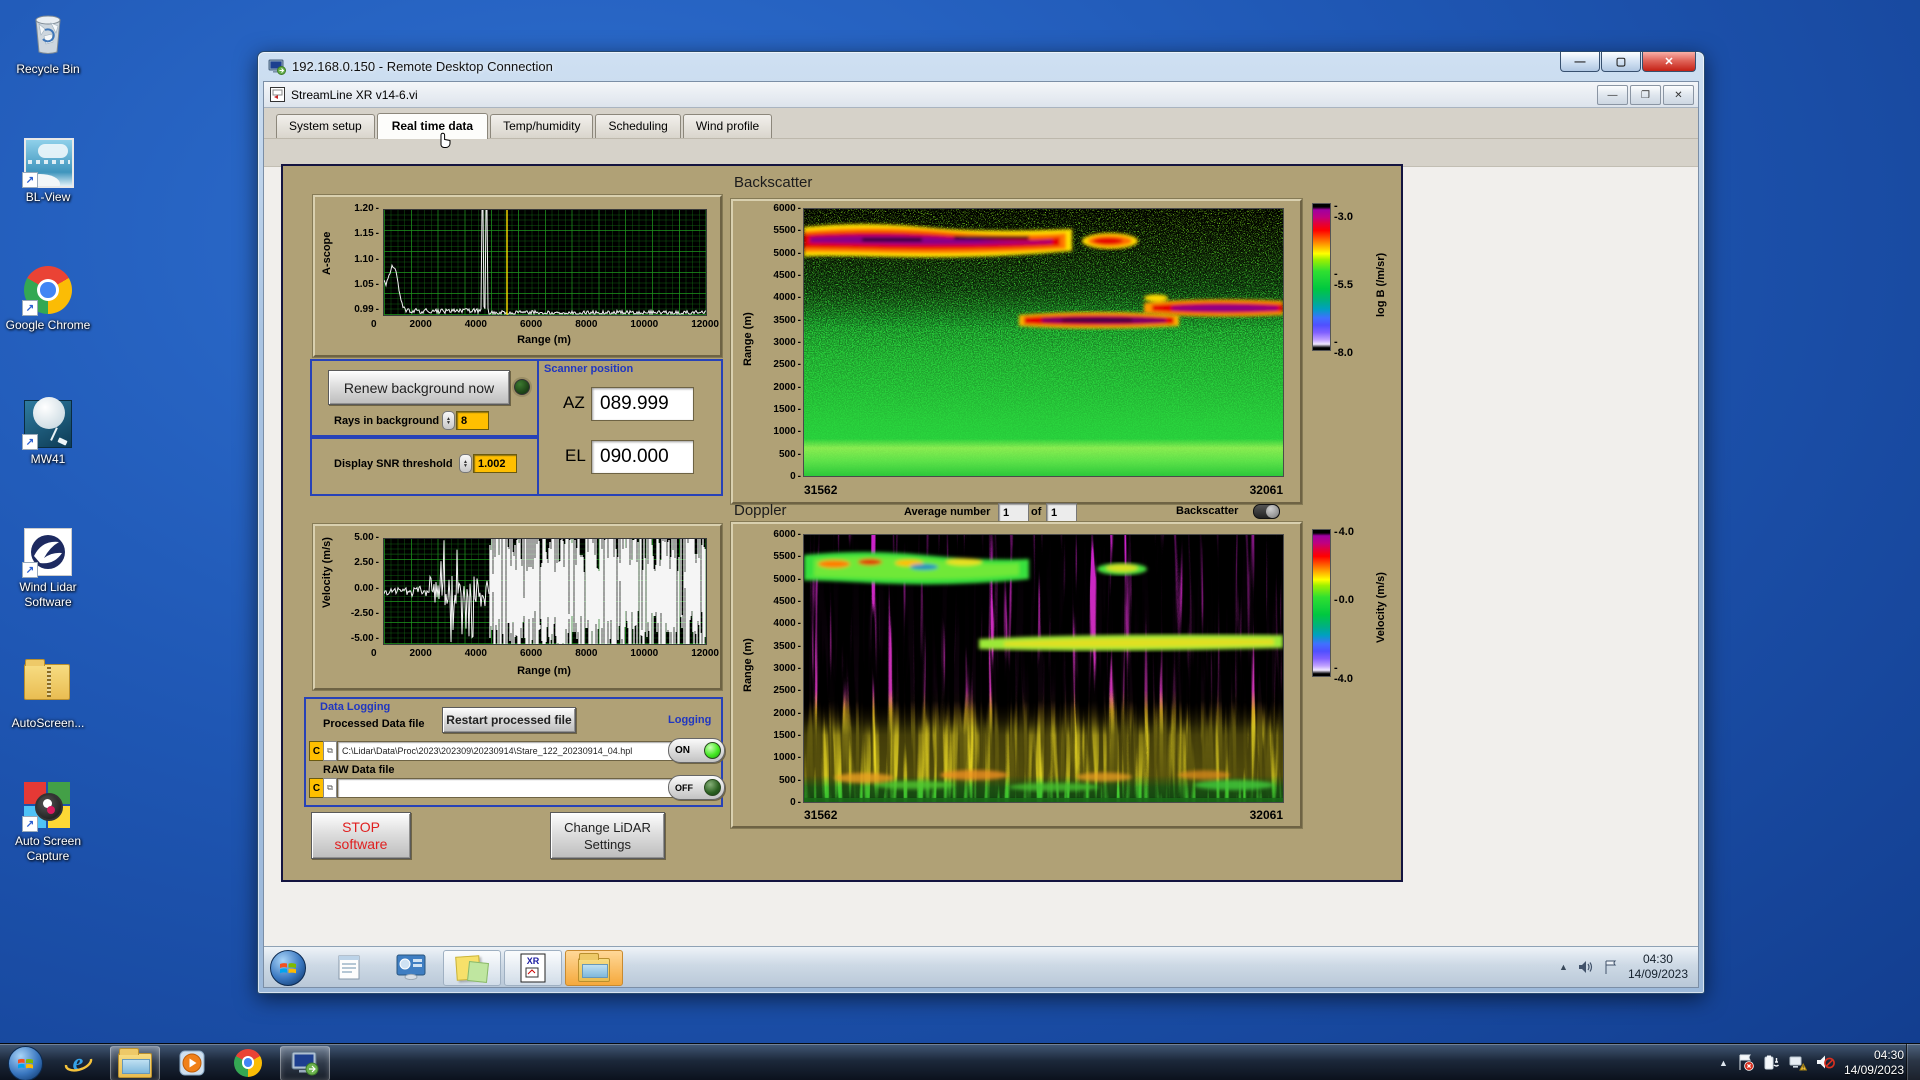 The image size is (1920, 1080). Describe the element at coordinates (533, 968) in the screenshot. I see `labview-vi-taskbar-button: XR` at that location.